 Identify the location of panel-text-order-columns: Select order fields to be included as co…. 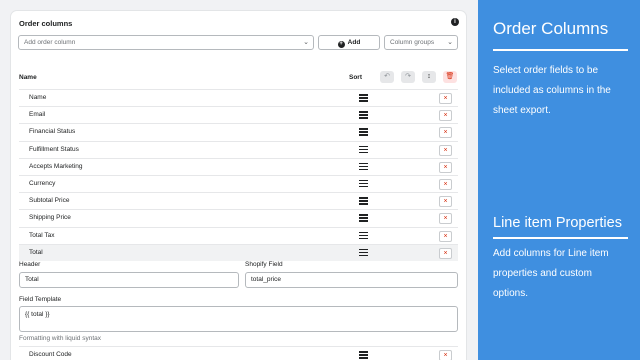
(552, 90).